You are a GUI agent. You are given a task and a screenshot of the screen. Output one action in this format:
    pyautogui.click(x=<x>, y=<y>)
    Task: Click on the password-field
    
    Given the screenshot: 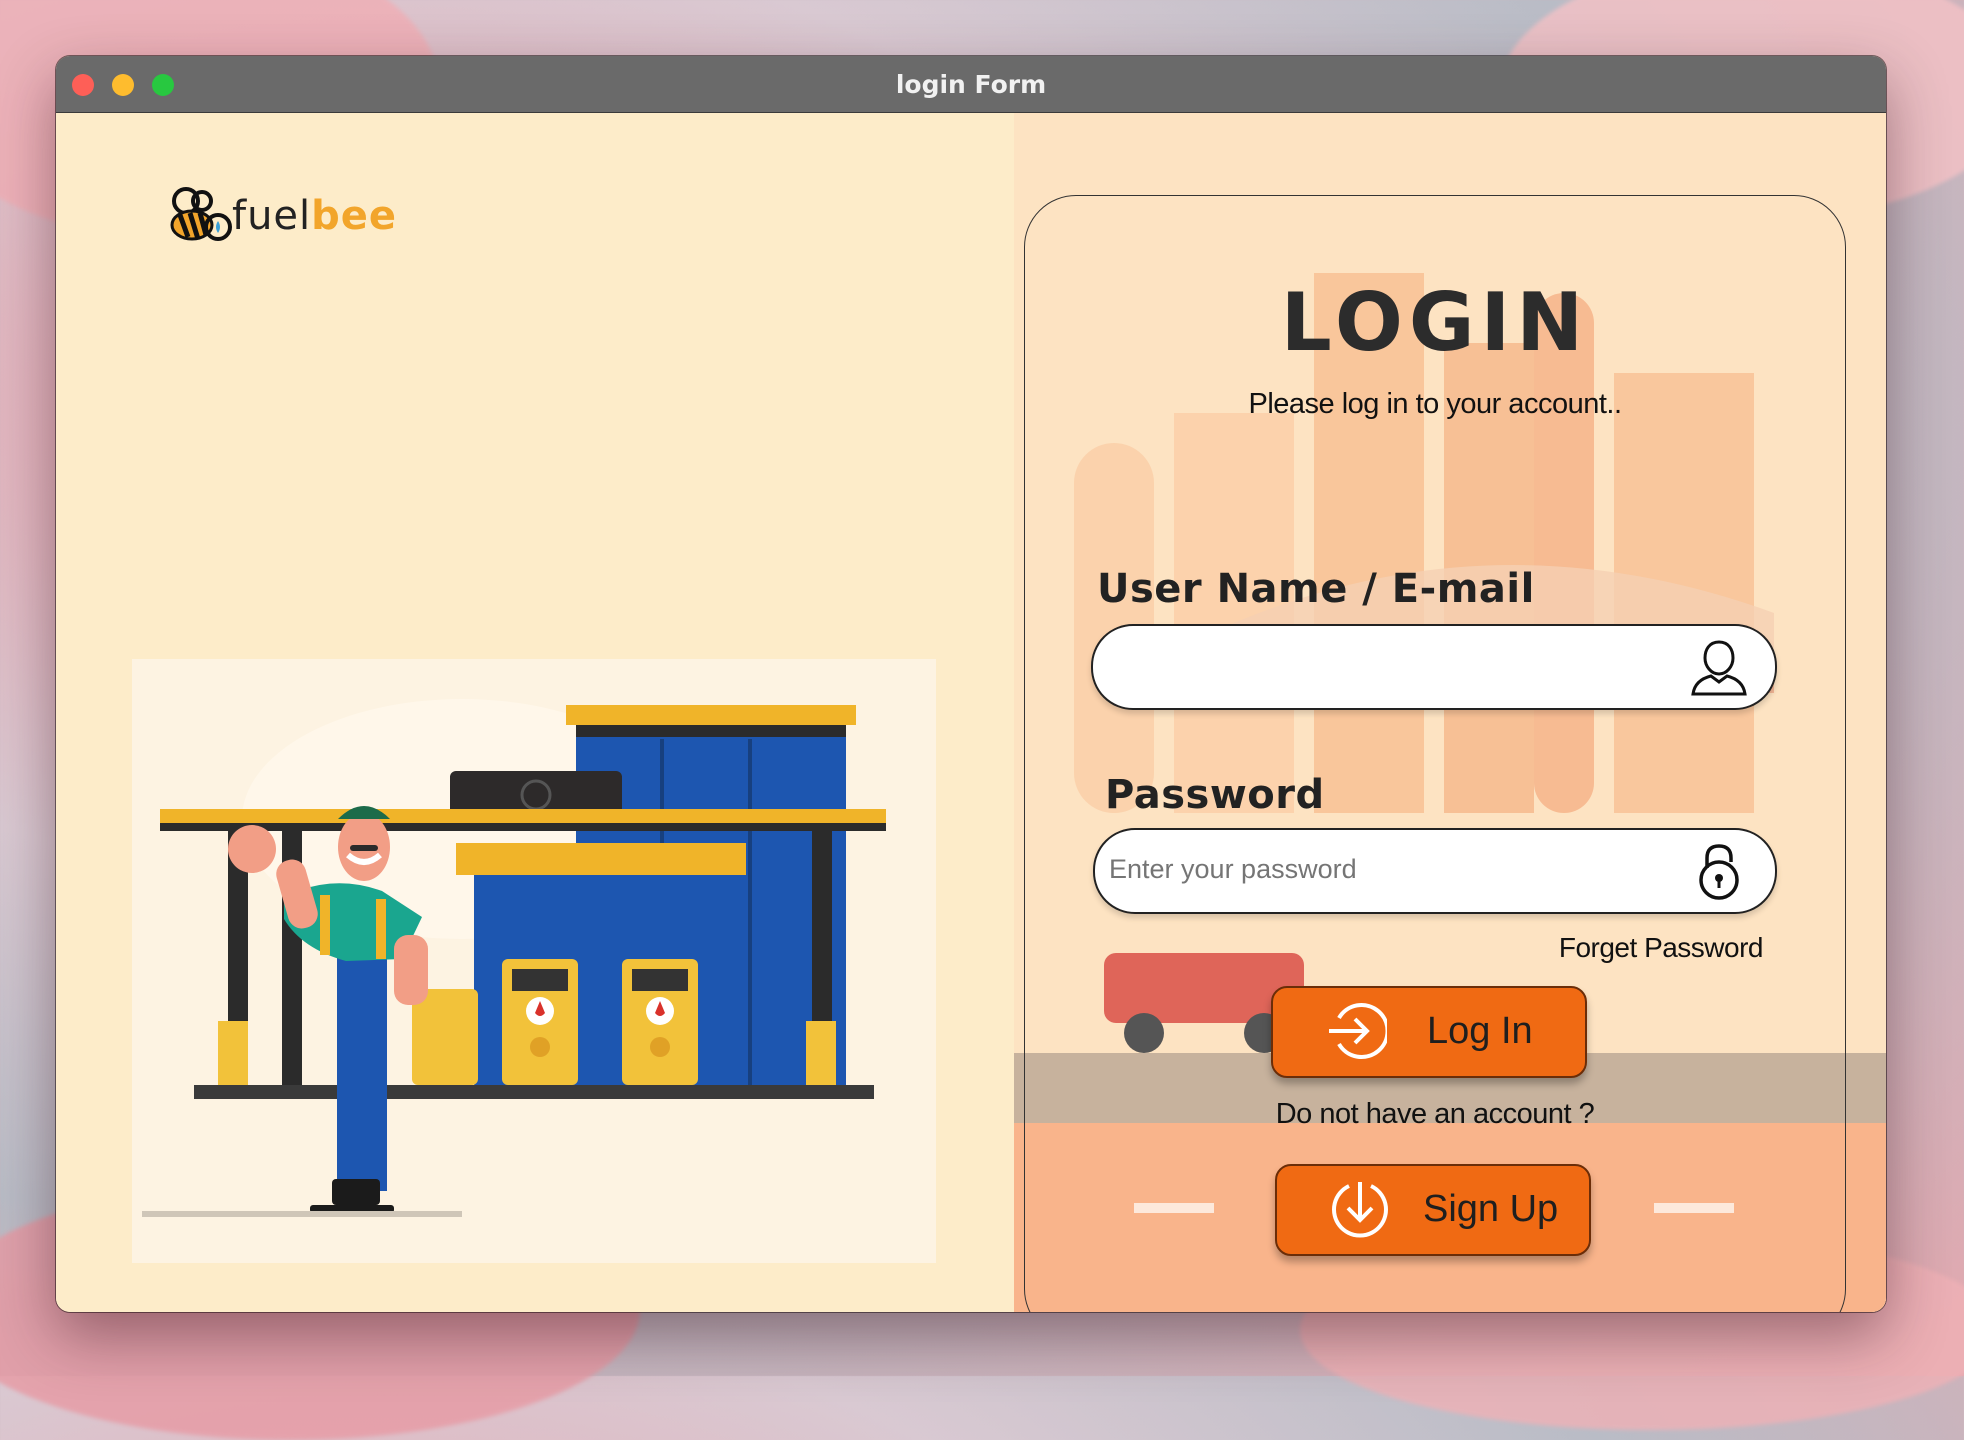 What is the action you would take?
    pyautogui.click(x=1435, y=871)
    